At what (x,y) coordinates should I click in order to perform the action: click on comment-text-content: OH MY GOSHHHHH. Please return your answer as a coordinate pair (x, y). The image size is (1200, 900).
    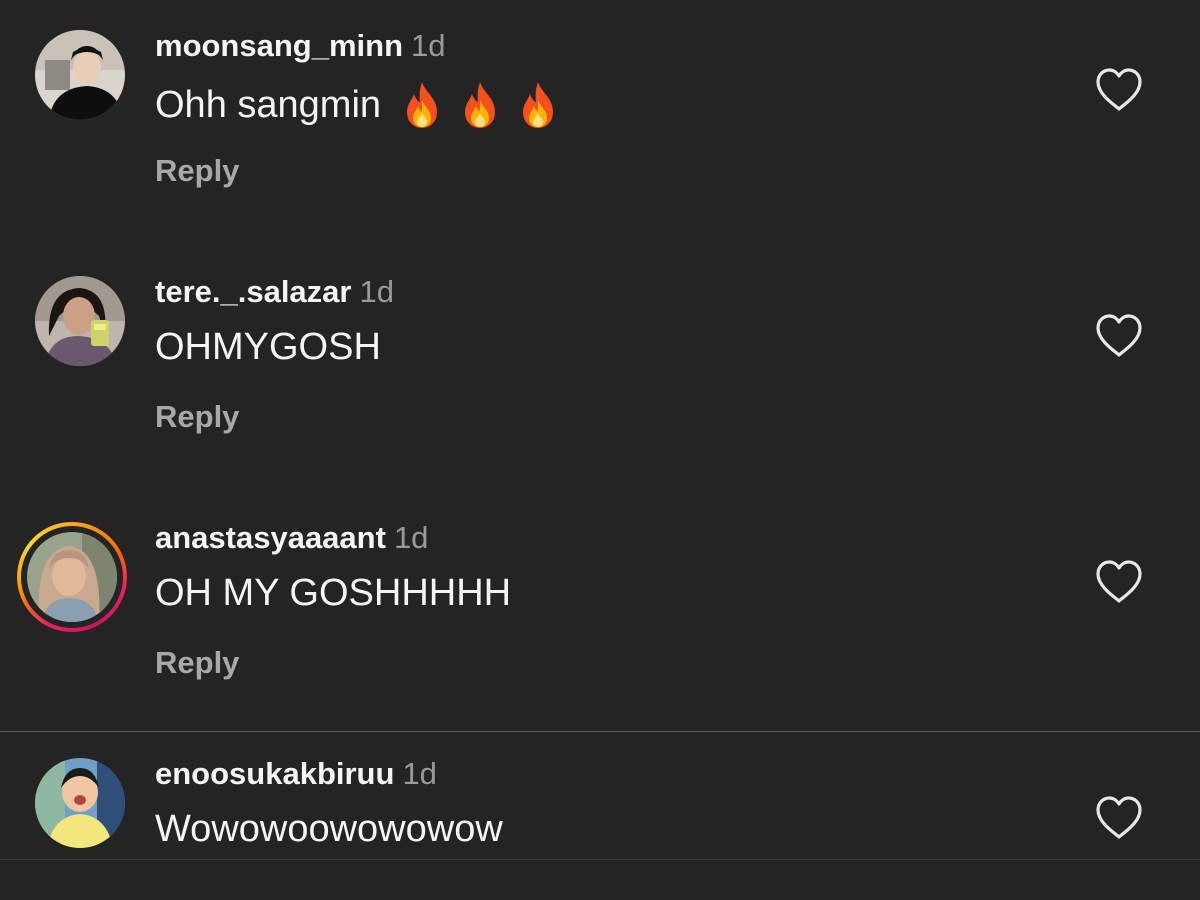
    Looking at the image, I should click on (333, 593).